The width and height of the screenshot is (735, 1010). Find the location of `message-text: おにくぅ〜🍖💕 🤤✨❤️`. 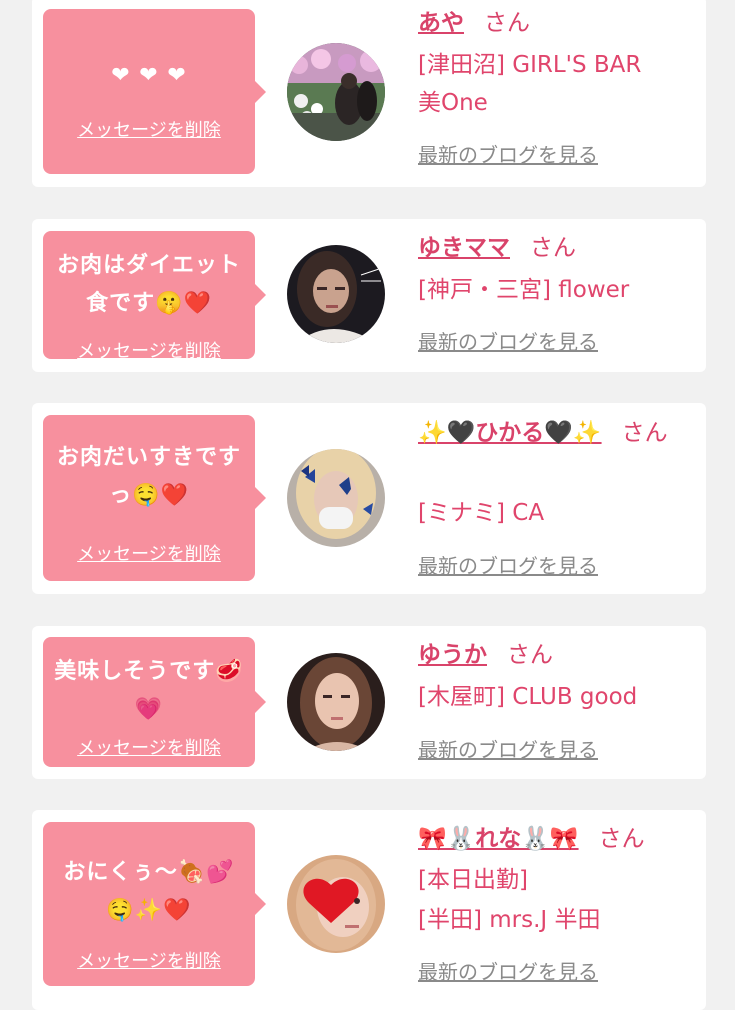

message-text: おにくぅ〜🍖💕 🤤✨❤️ is located at coordinates (149, 892).